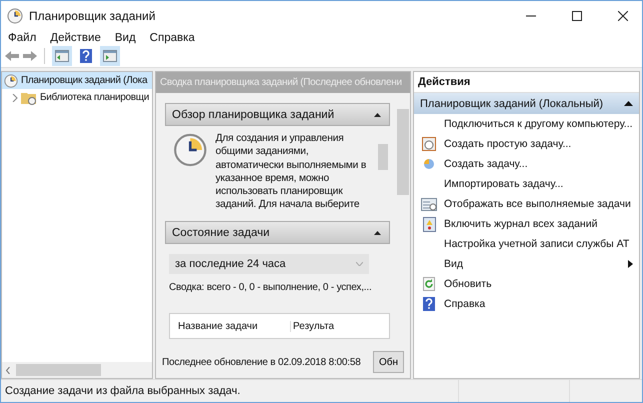 The width and height of the screenshot is (643, 403). I want to click on column-header: Название задачи, so click(230, 326).